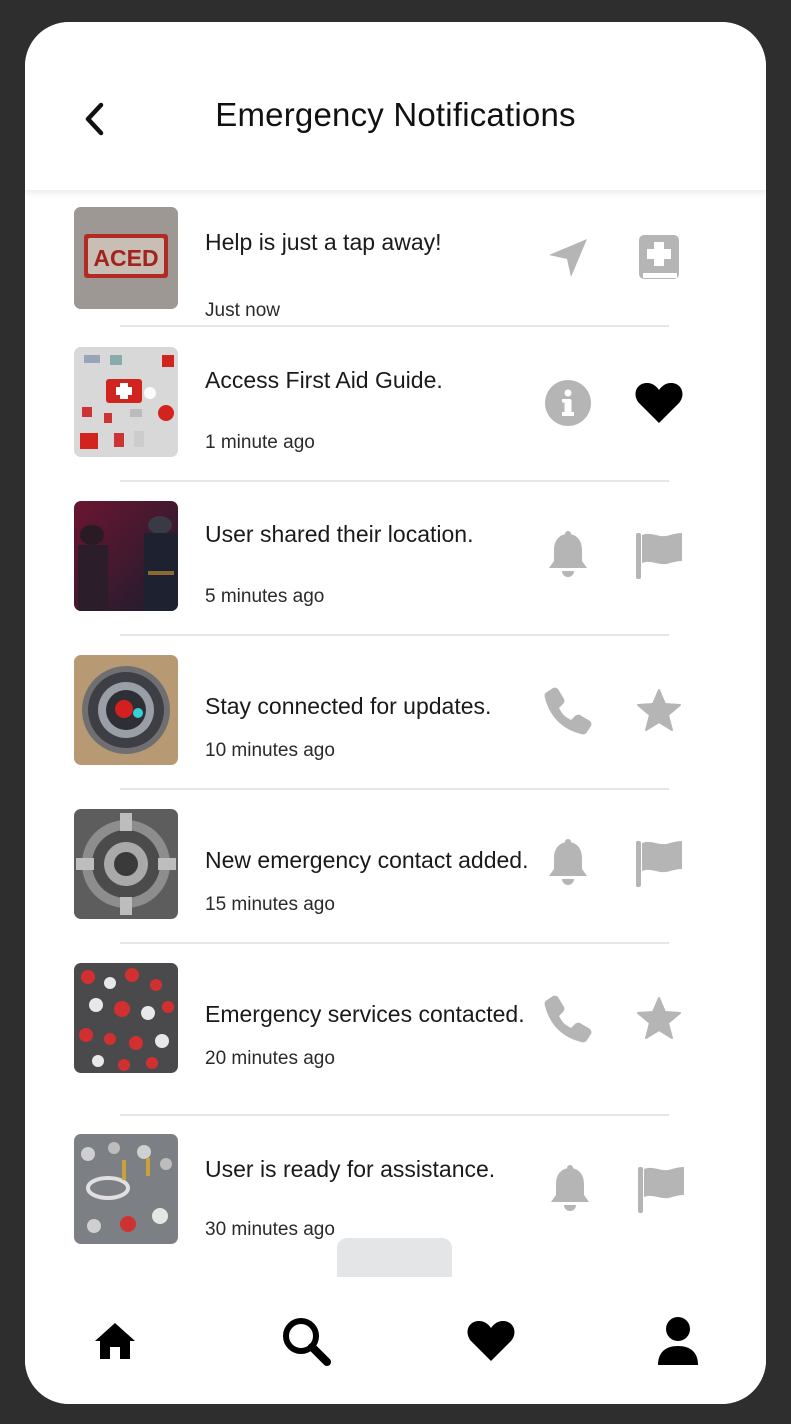  What do you see at coordinates (270, 750) in the screenshot?
I see `notification-time: 10 minutes ago` at bounding box center [270, 750].